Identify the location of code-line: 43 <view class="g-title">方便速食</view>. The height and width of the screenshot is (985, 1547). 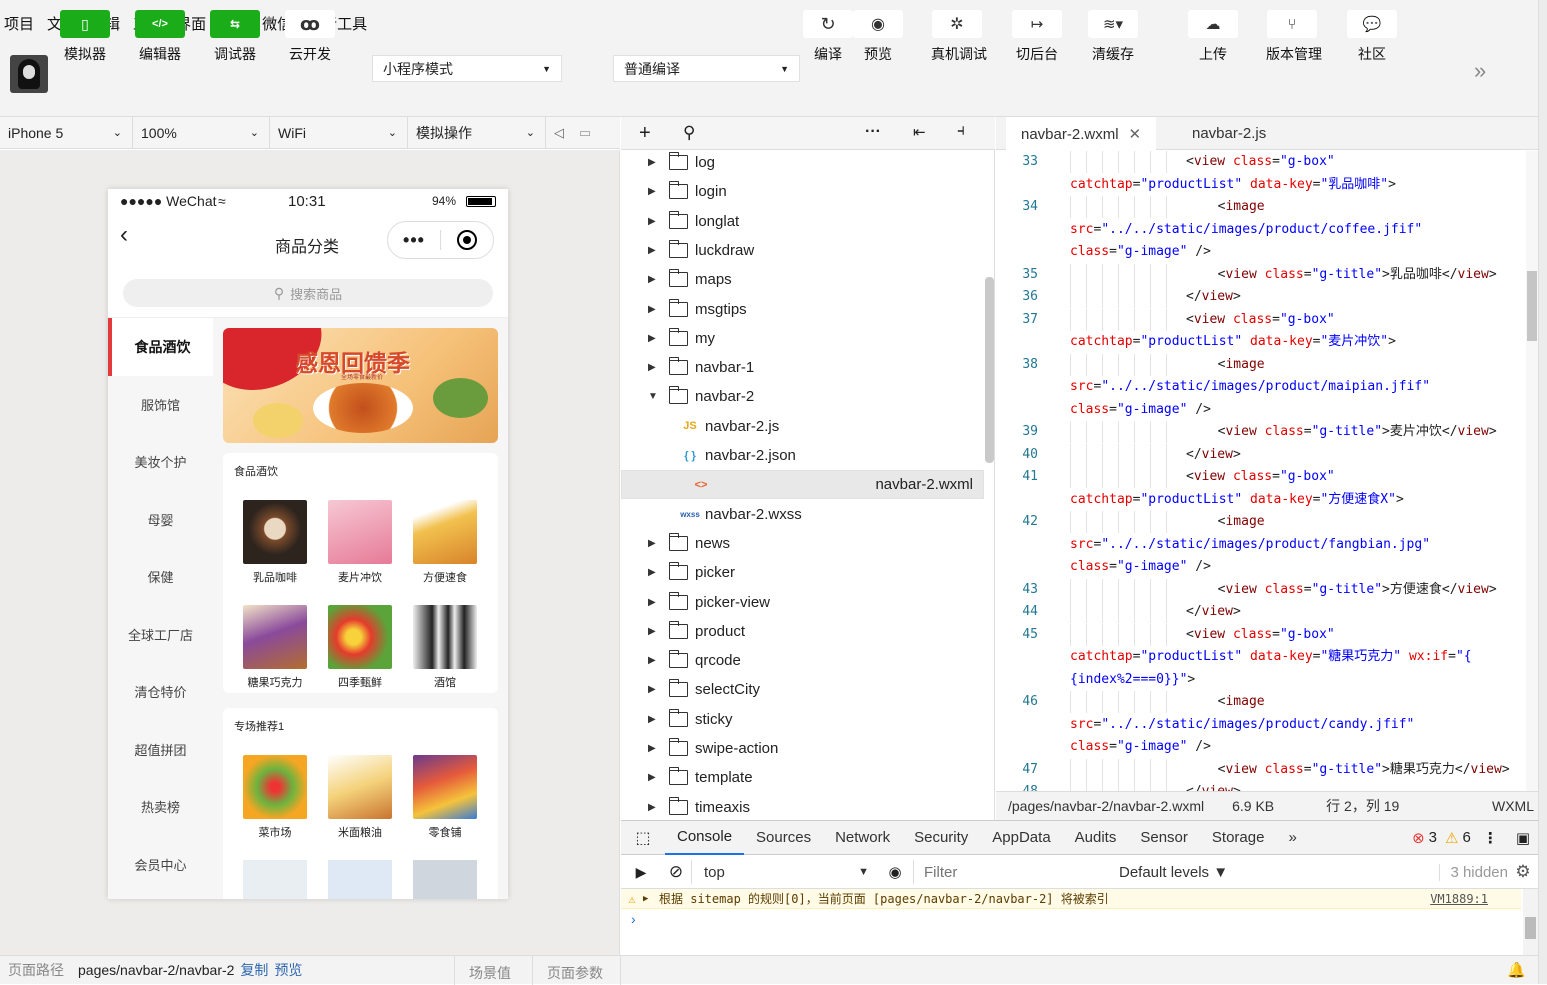
(1260, 589).